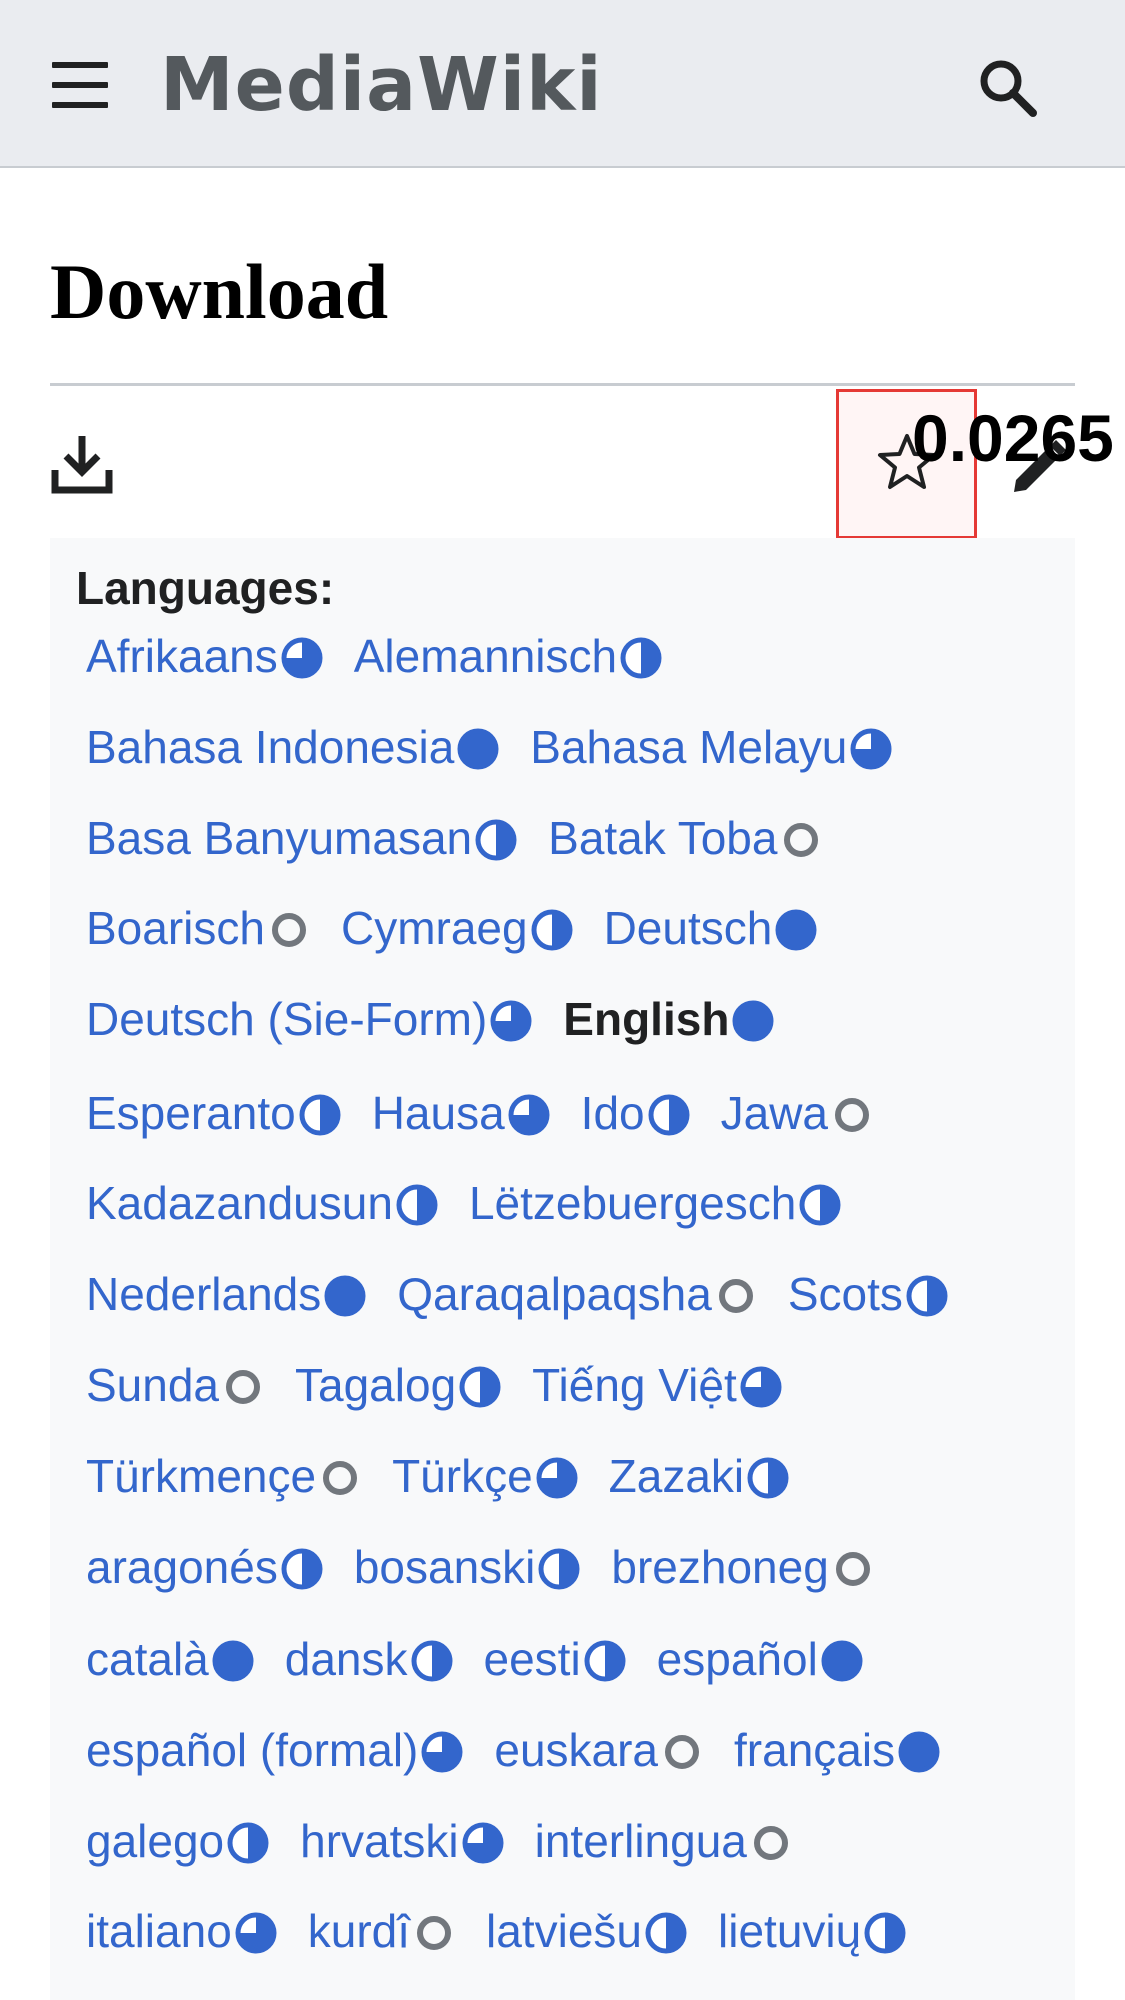 The image size is (1125, 2000). I want to click on language-name: Qaraqalpaqsha, so click(554, 1294).